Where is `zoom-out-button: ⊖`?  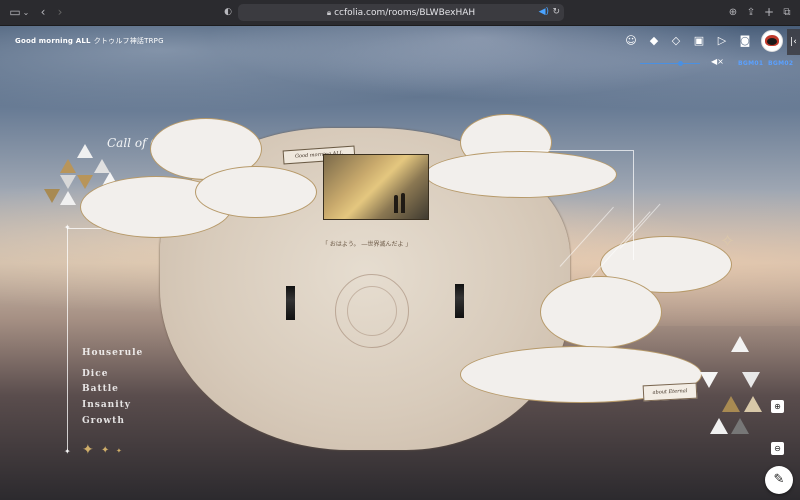
zoom-out-button: ⊖ is located at coordinates (777, 448).